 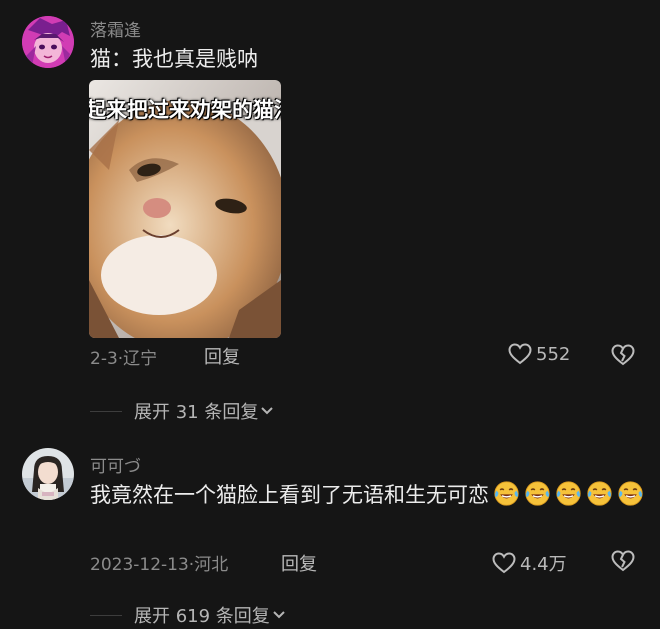 What do you see at coordinates (174, 59) in the screenshot?
I see `comment-text: 猫：我也真是贱呐` at bounding box center [174, 59].